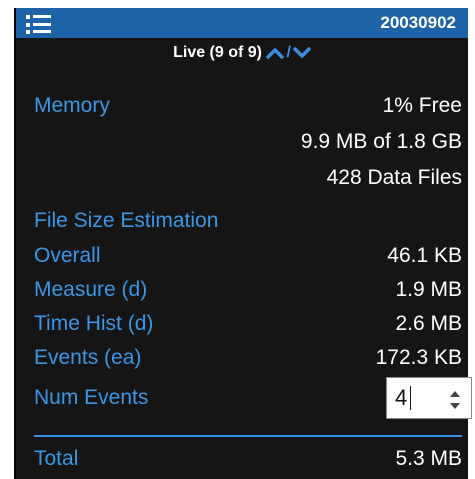 The width and height of the screenshot is (475, 479). I want to click on menu-icon, so click(39, 24).